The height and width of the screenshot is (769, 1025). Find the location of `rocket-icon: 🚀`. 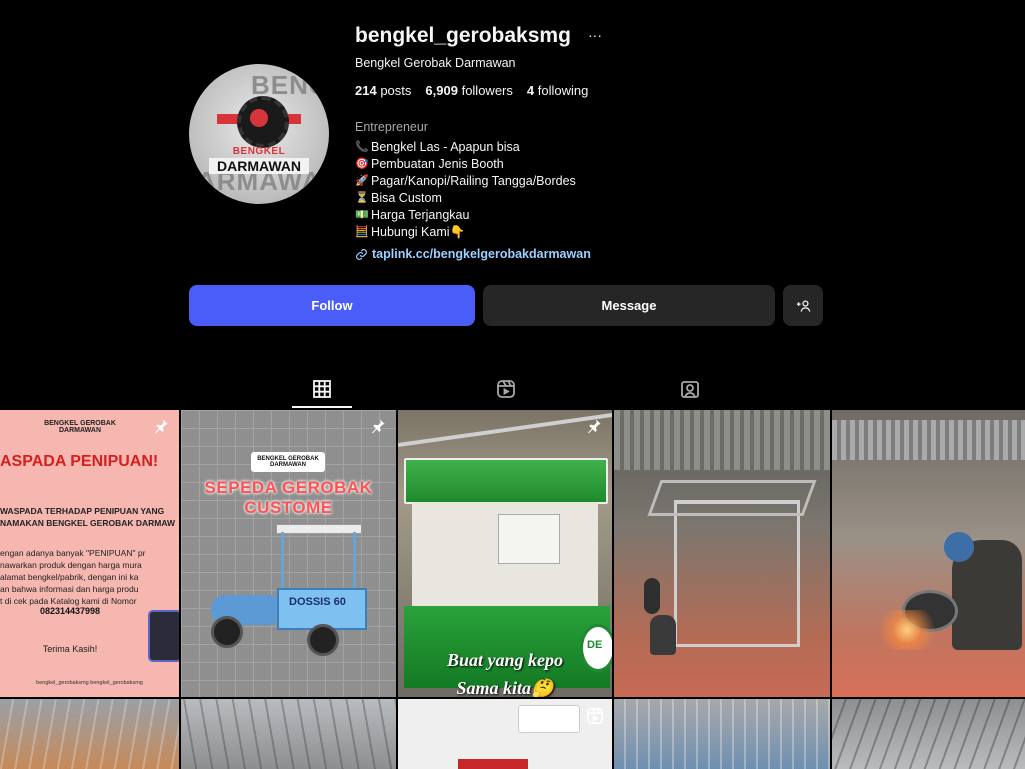

rocket-icon: 🚀 is located at coordinates (362, 181).